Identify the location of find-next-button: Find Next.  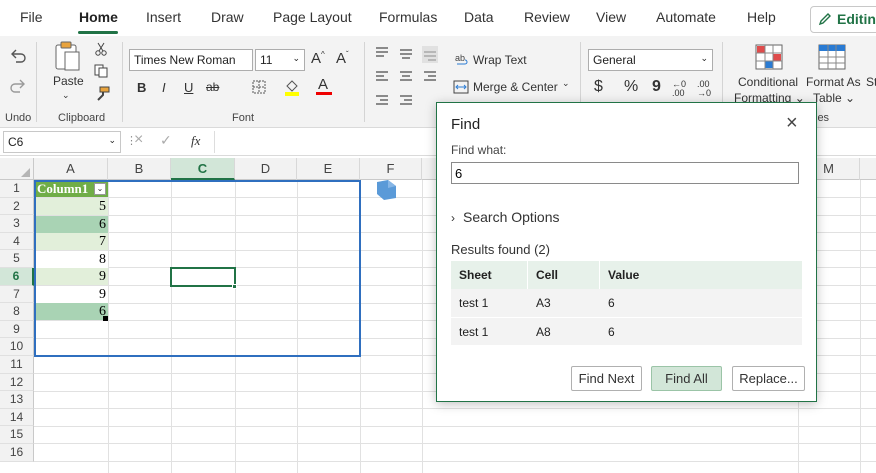
(606, 378).